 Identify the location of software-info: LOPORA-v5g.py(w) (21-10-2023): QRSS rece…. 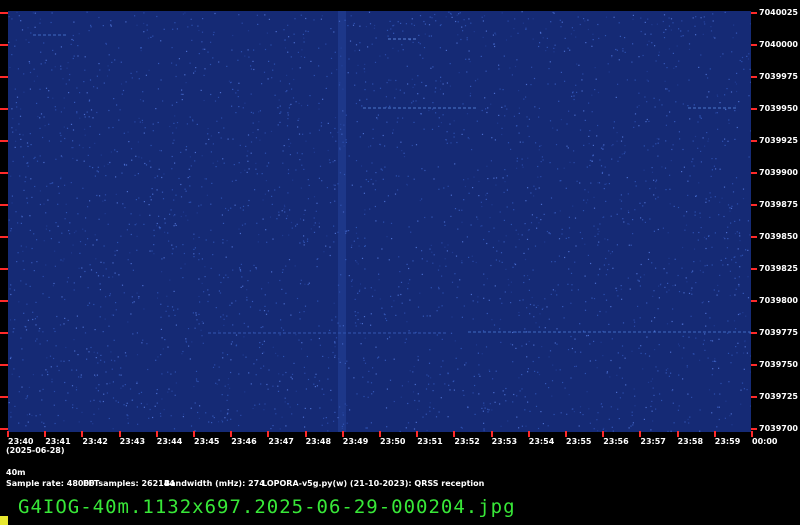
(373, 483).